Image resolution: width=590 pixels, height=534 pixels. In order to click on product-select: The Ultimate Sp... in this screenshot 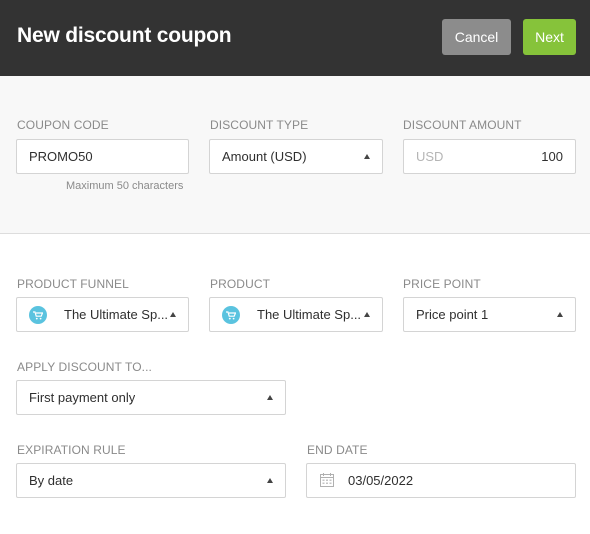, I will do `click(296, 314)`.